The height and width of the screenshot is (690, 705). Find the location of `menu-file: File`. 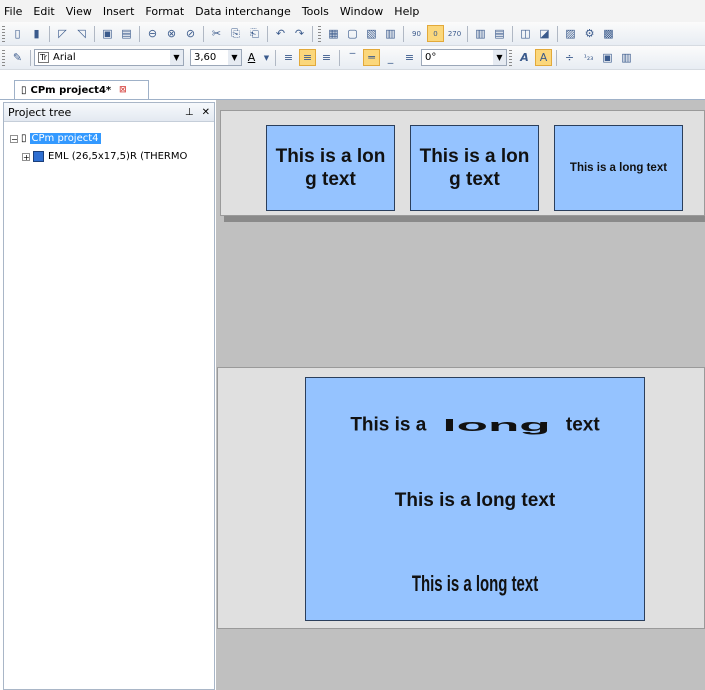

menu-file: File is located at coordinates (13, 11).